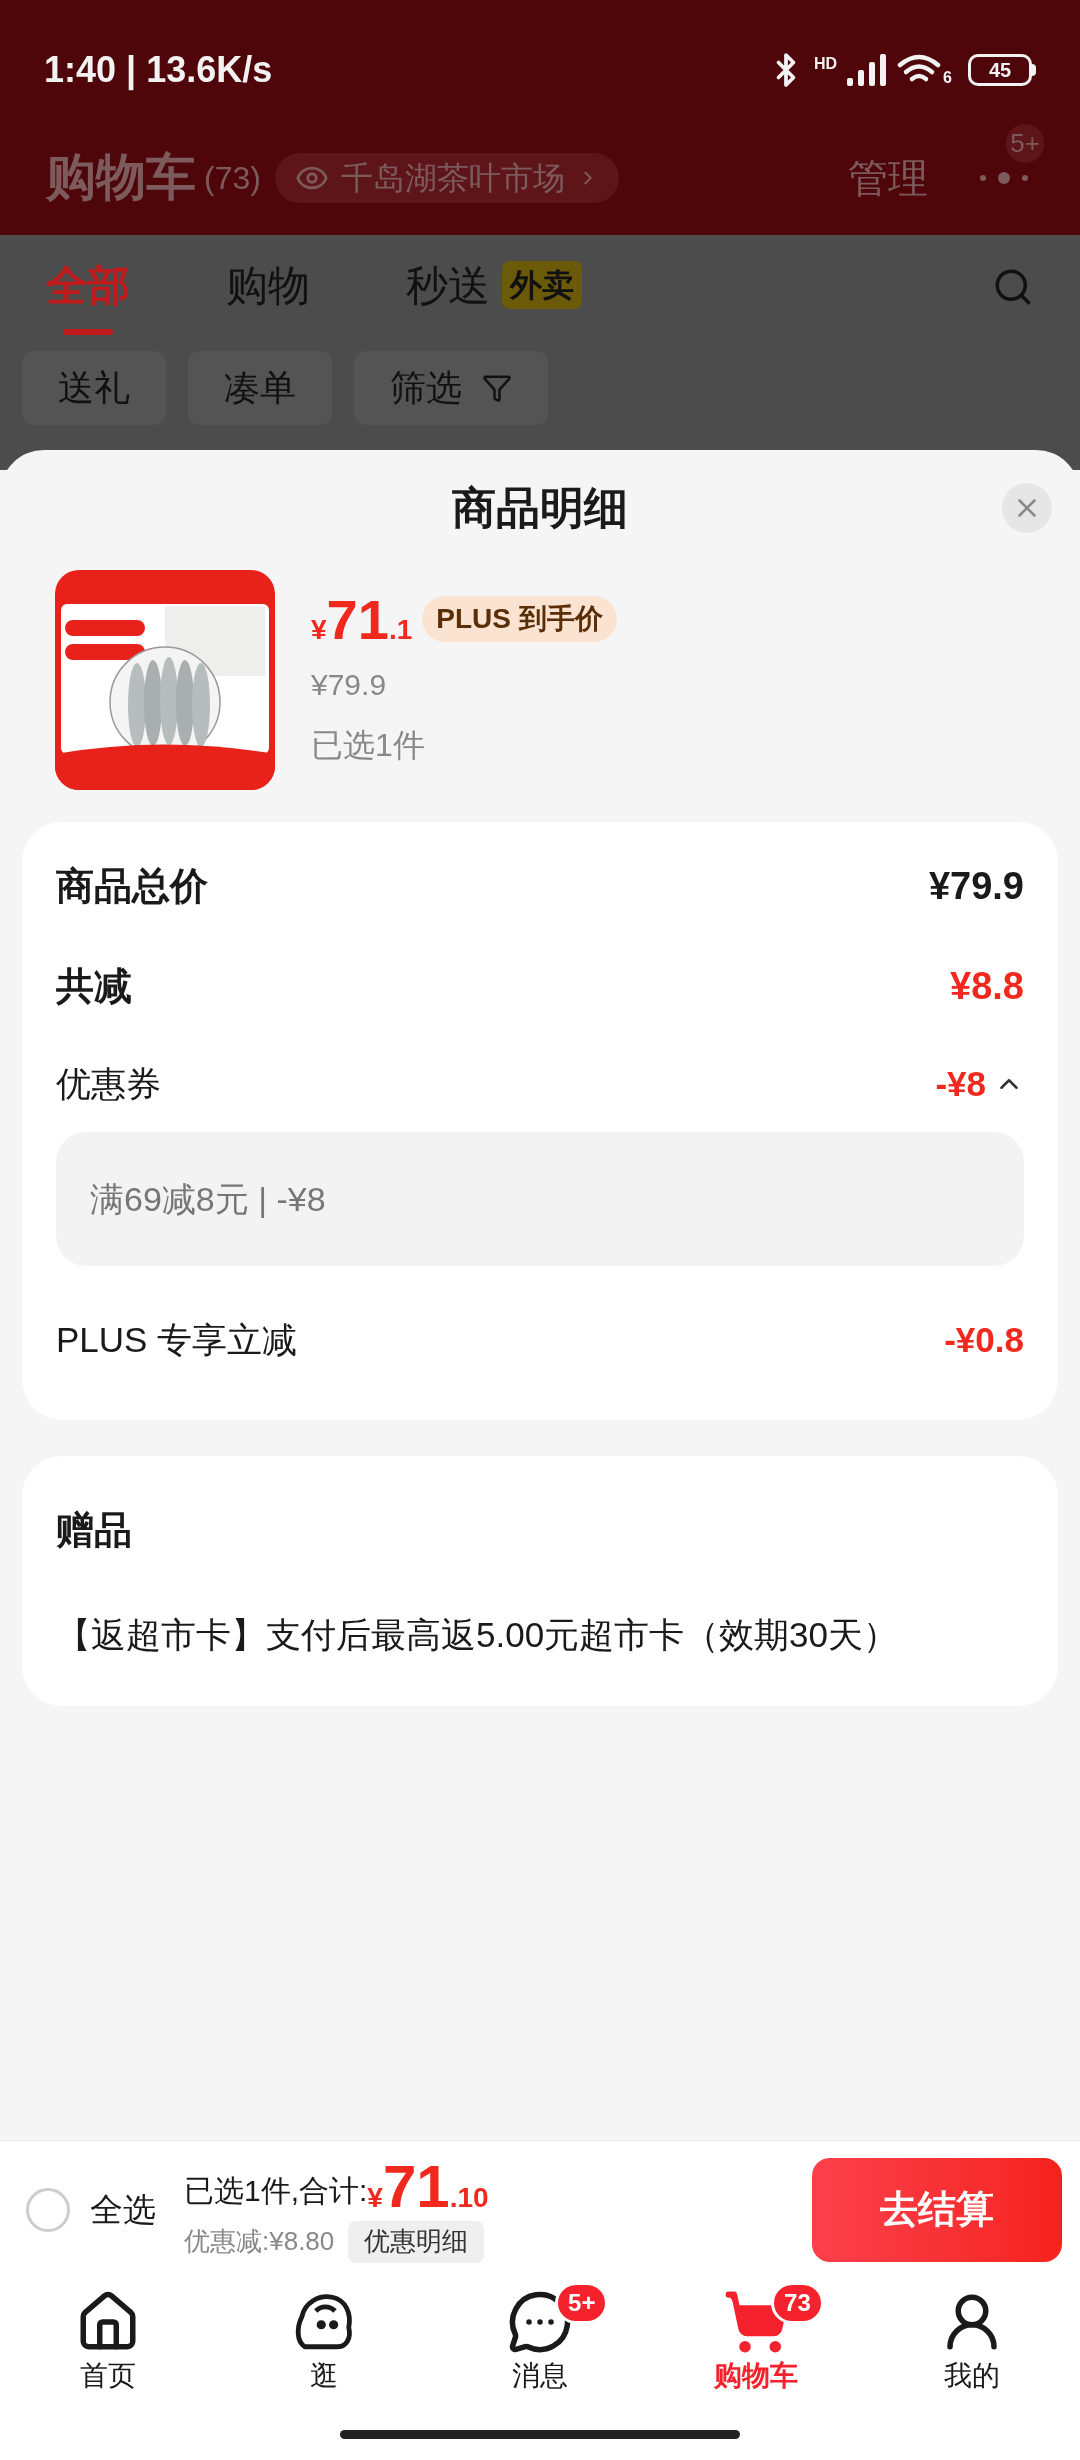 The width and height of the screenshot is (1080, 2460). Describe the element at coordinates (947, 78) in the screenshot. I see `wifi-label: 6` at that location.